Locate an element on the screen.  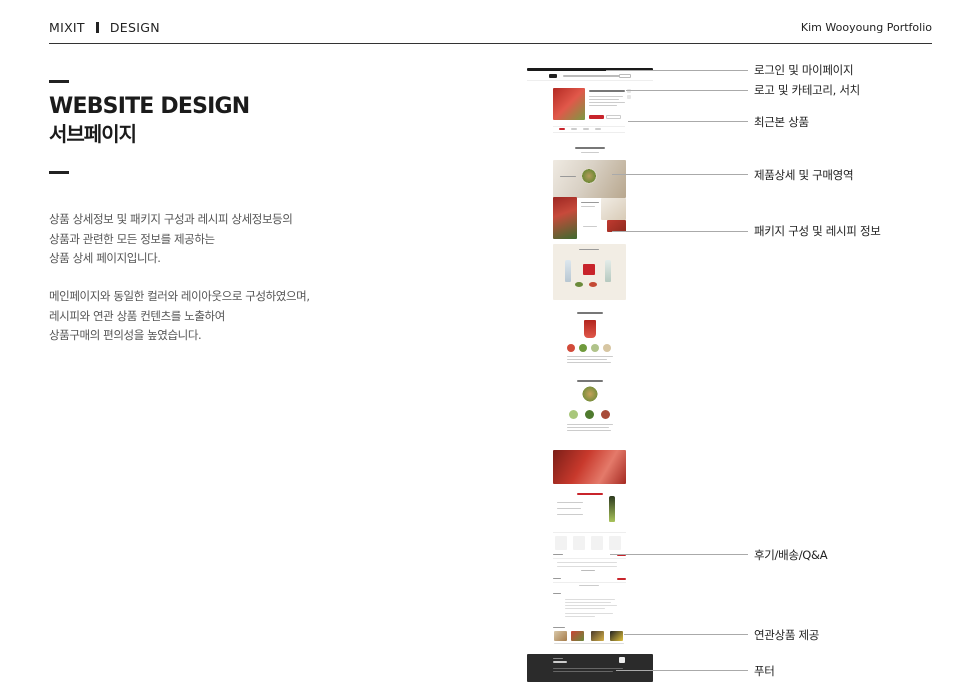
portfolio-header: MIXIT DESIGN Kim Wooyoung Portfolio is located at coordinates (490, 32).